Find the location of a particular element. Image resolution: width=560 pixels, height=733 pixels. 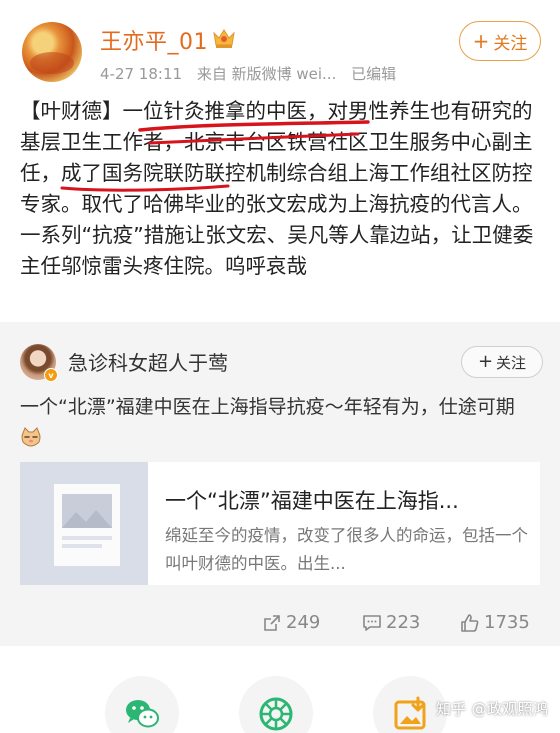

follow-button: + 关注 is located at coordinates (500, 41).